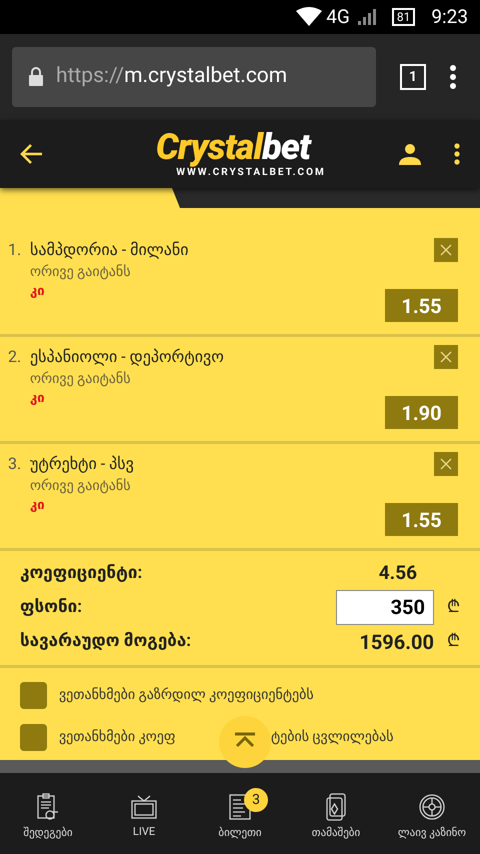 This screenshot has width=480, height=854. I want to click on count-badge: 3, so click(256, 800).